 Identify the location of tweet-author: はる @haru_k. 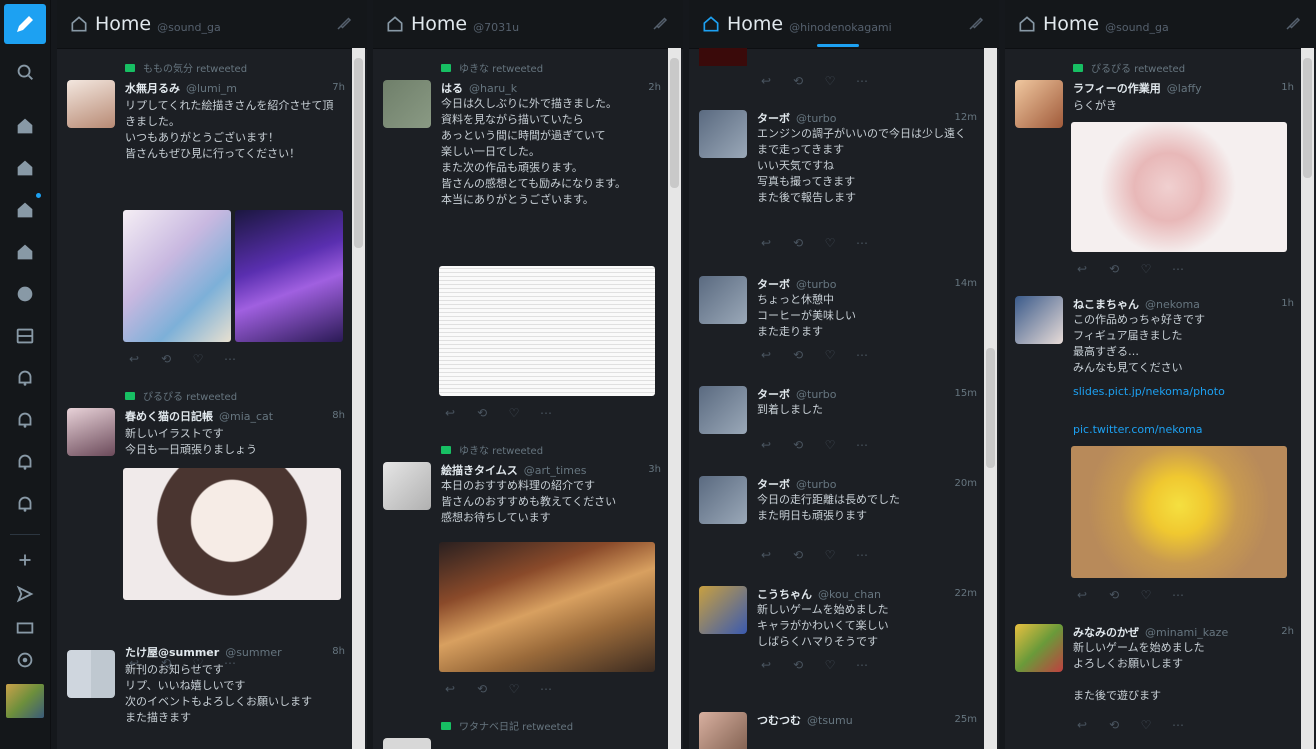
(479, 88).